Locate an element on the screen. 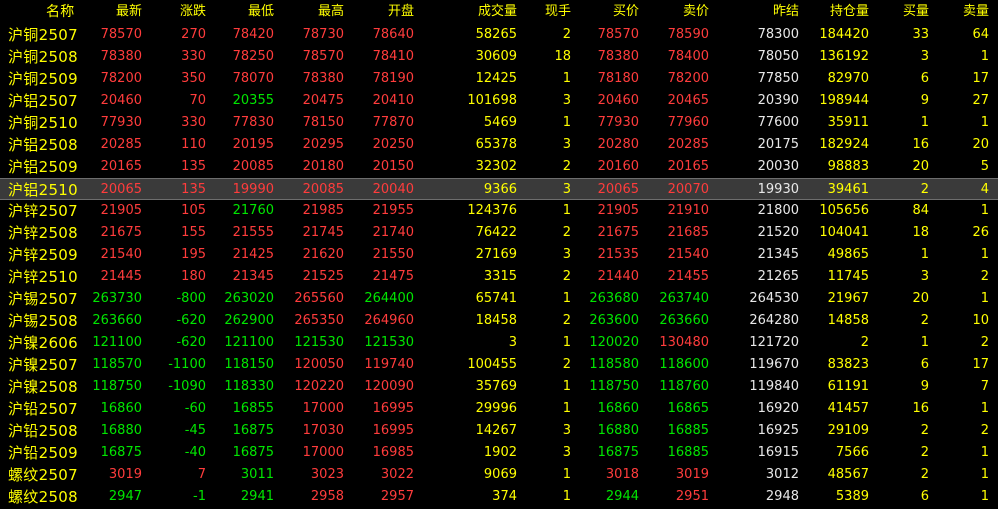 The height and width of the screenshot is (509, 998). open-interest-cell: 82970 is located at coordinates (848, 78).